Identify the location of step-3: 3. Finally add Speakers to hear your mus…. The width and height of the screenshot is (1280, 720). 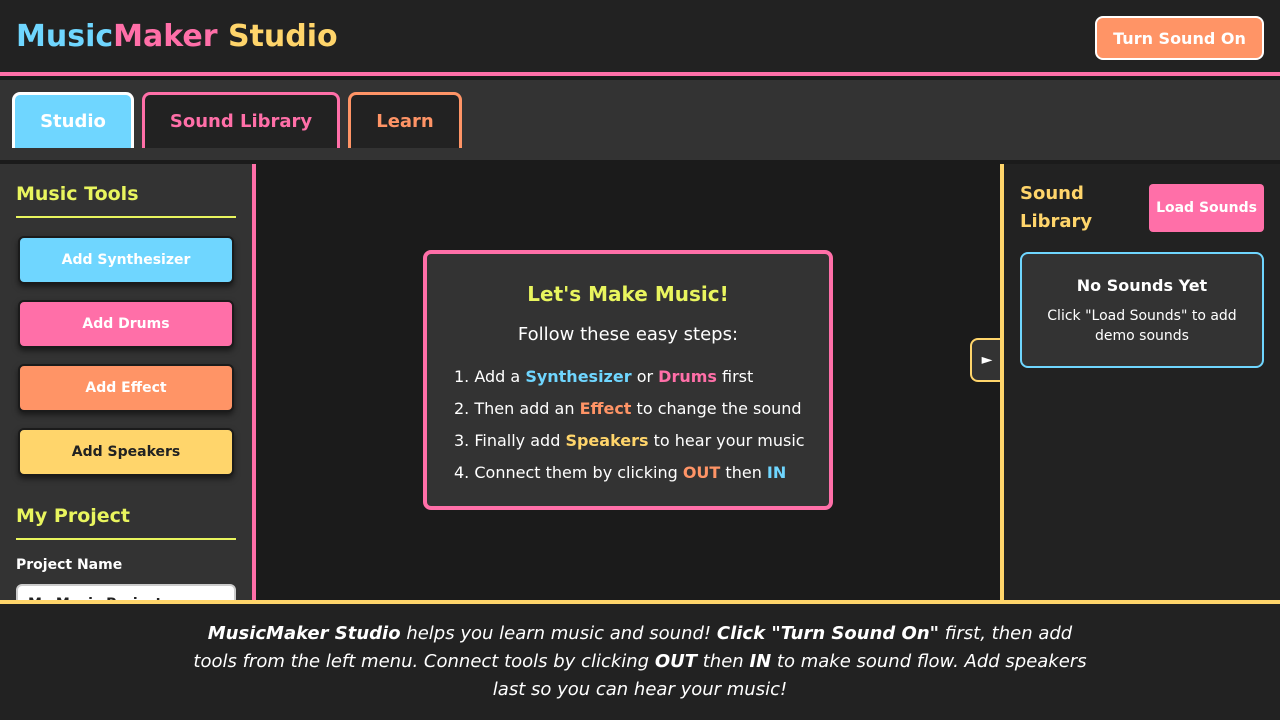
(629, 440).